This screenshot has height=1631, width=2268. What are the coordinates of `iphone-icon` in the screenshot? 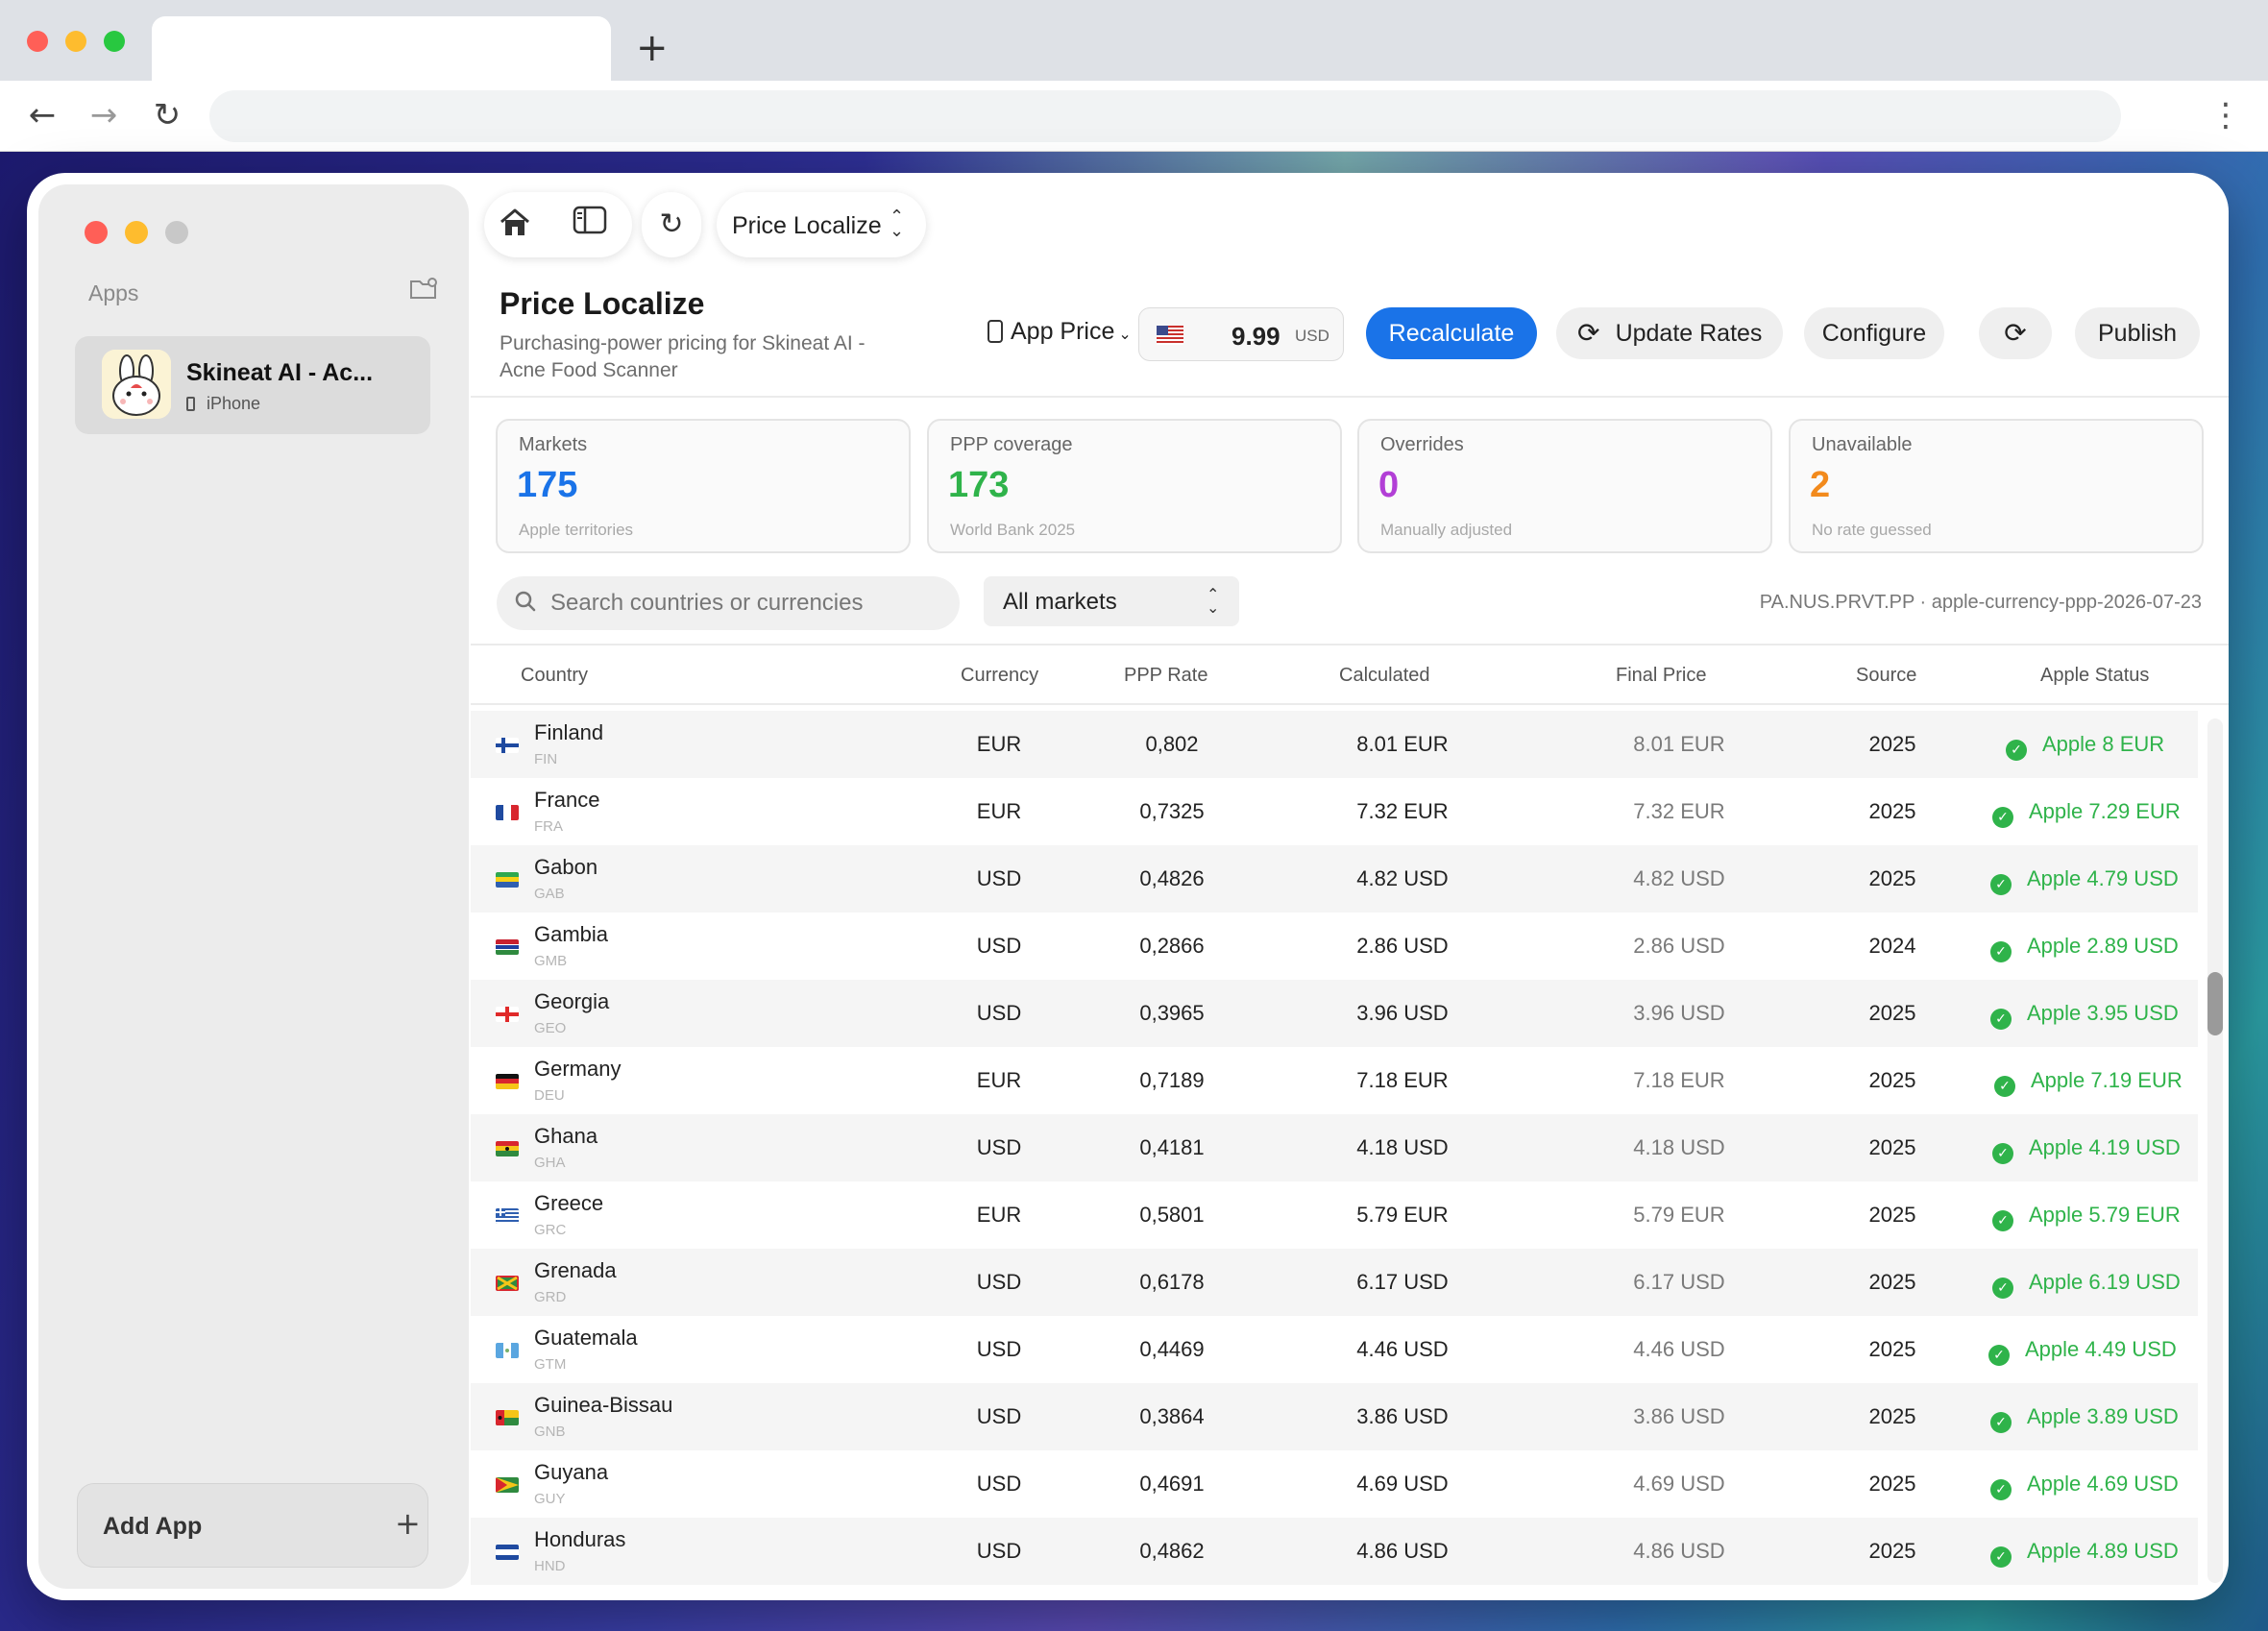 It's located at (190, 404).